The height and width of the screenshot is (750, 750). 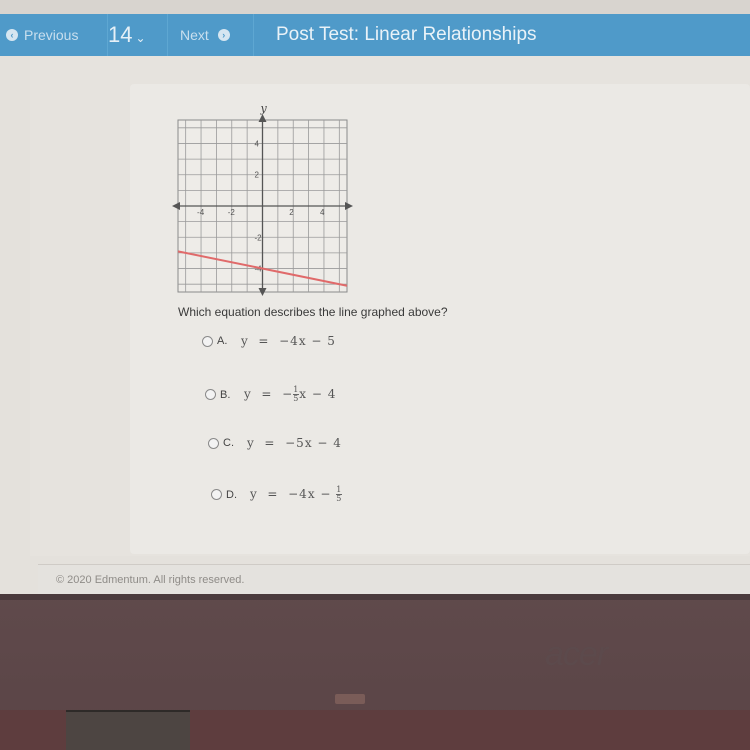 What do you see at coordinates (339, 494) in the screenshot?
I see `fraction: 15` at bounding box center [339, 494].